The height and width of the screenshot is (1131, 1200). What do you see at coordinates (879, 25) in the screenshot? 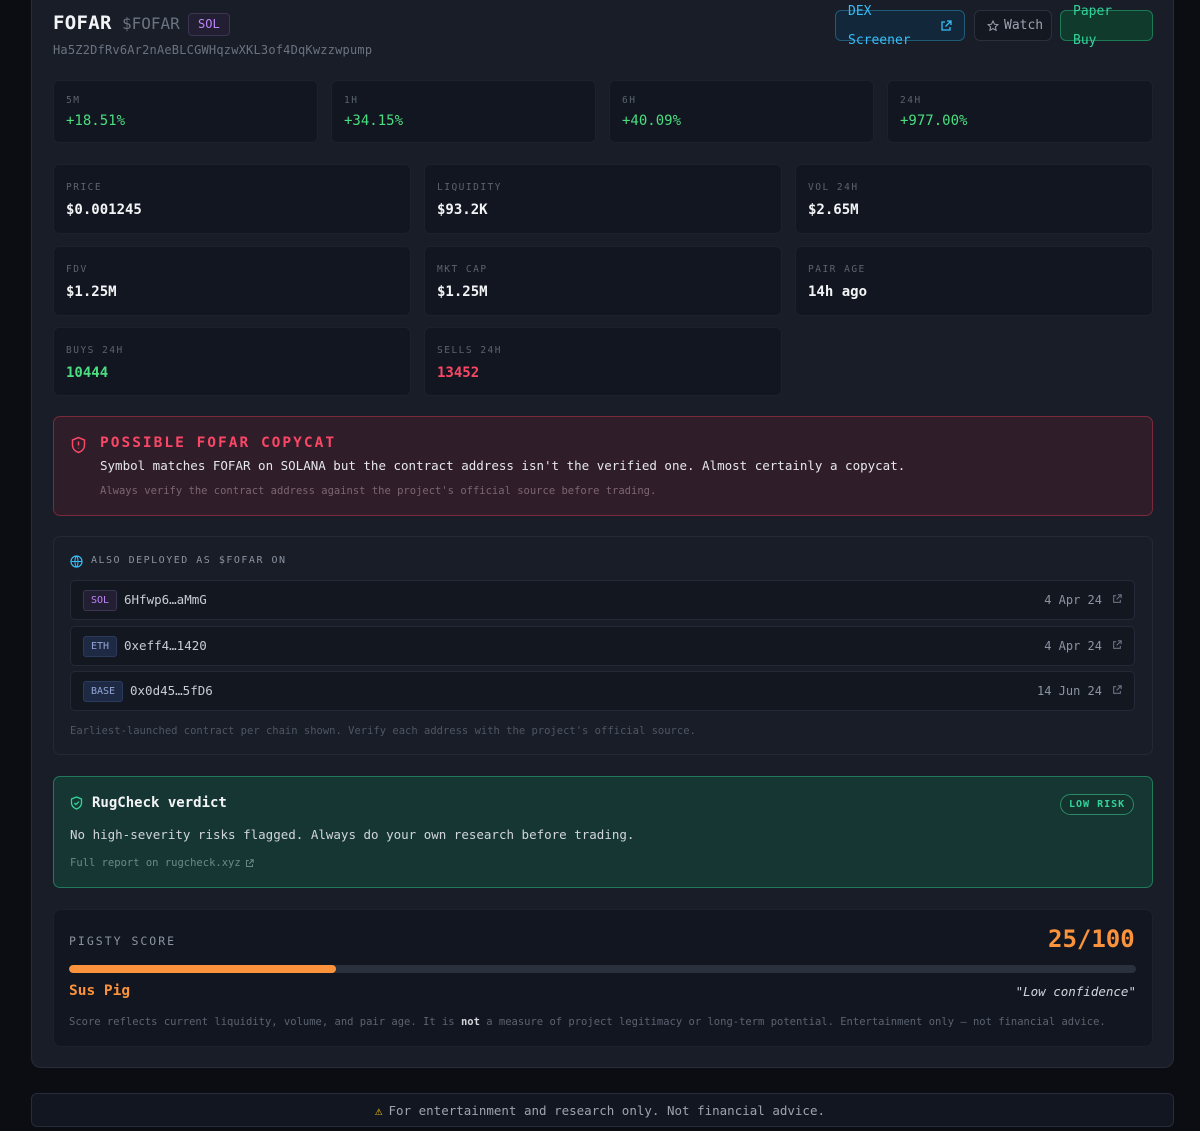
I see `dex-screener-label: DEX Screener` at bounding box center [879, 25].